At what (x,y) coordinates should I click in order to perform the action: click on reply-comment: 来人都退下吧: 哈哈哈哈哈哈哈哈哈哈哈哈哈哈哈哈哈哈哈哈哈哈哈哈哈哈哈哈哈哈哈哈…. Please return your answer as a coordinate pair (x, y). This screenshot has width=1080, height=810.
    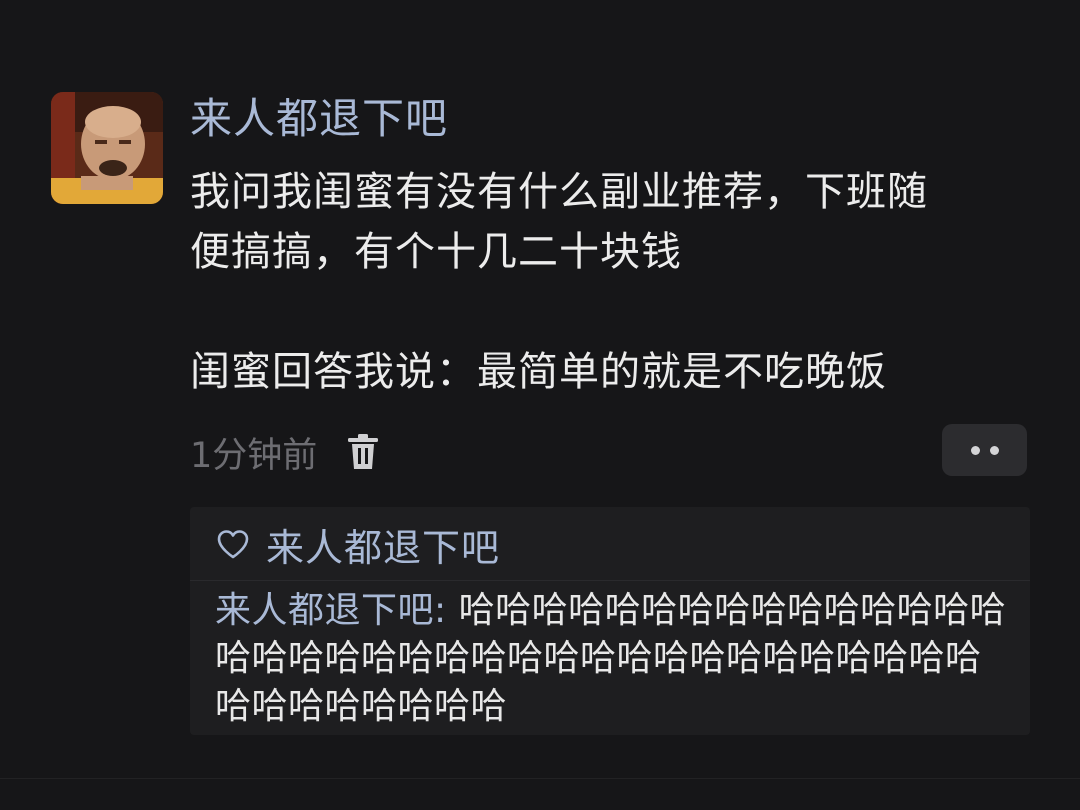
    Looking at the image, I should click on (615, 659).